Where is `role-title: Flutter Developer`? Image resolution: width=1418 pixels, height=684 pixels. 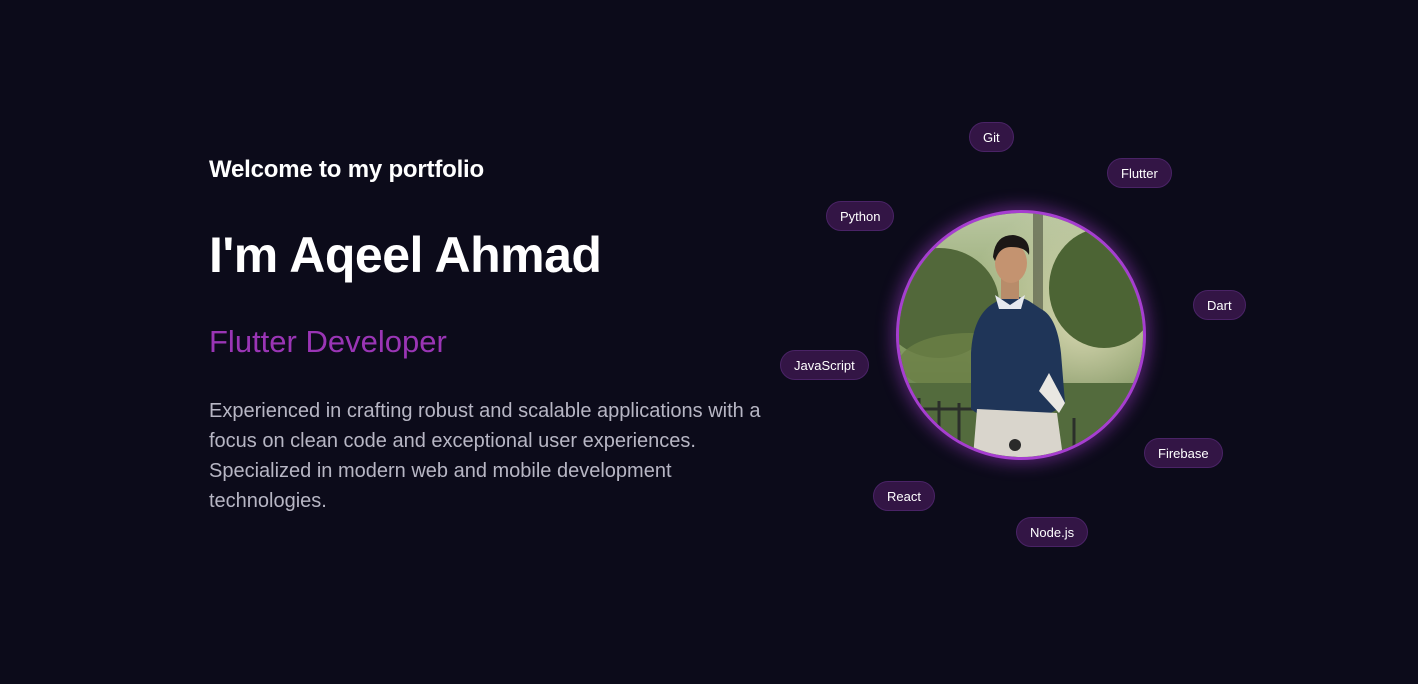
role-title: Flutter Developer is located at coordinates (328, 341).